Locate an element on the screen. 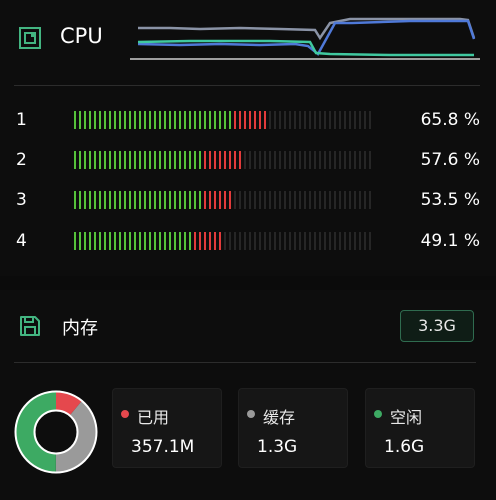 The width and height of the screenshot is (496, 500). cpu-divider is located at coordinates (247, 85).